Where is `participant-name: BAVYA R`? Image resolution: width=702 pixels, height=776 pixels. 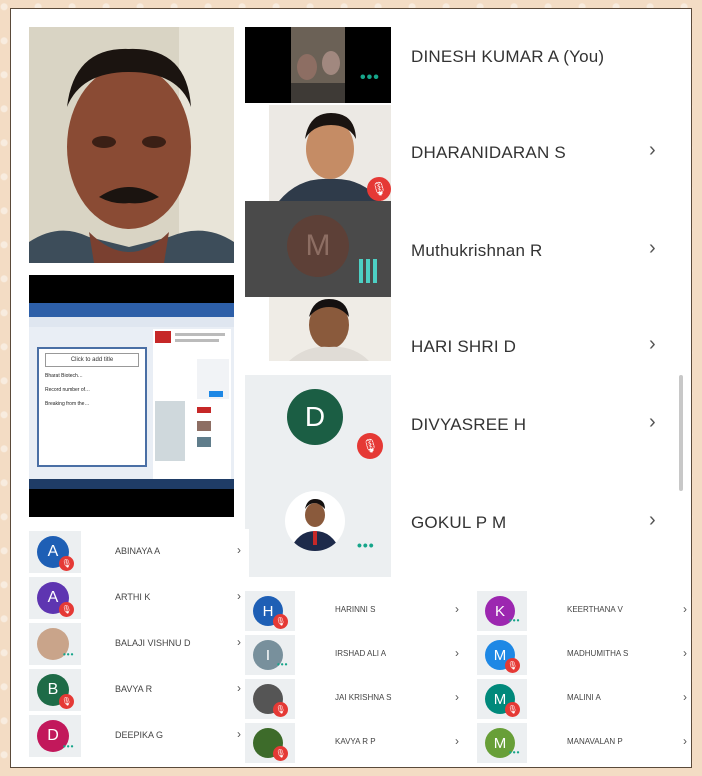
participant-name: BAVYA R is located at coordinates (134, 689).